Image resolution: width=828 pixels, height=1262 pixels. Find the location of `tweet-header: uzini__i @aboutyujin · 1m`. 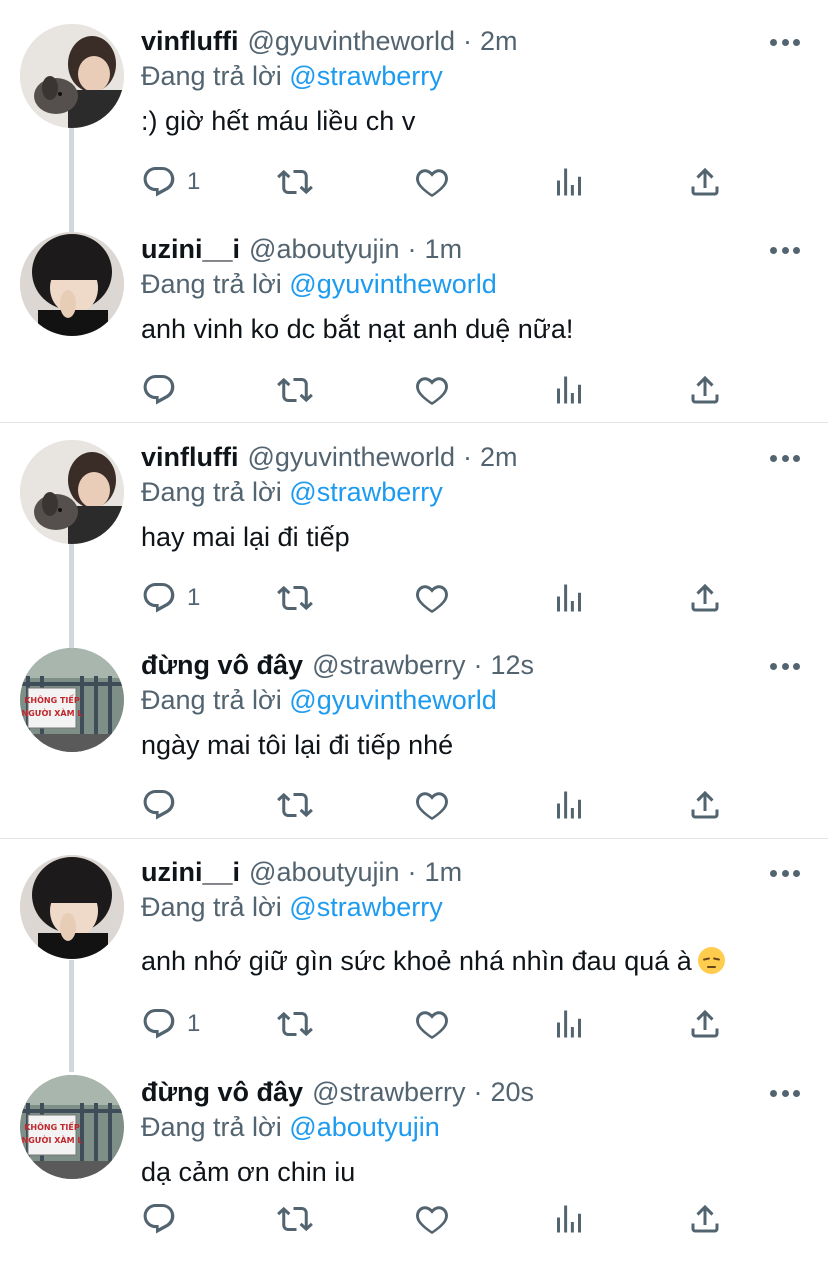

tweet-header: uzini__i @aboutyujin · 1m is located at coordinates (484, 864).